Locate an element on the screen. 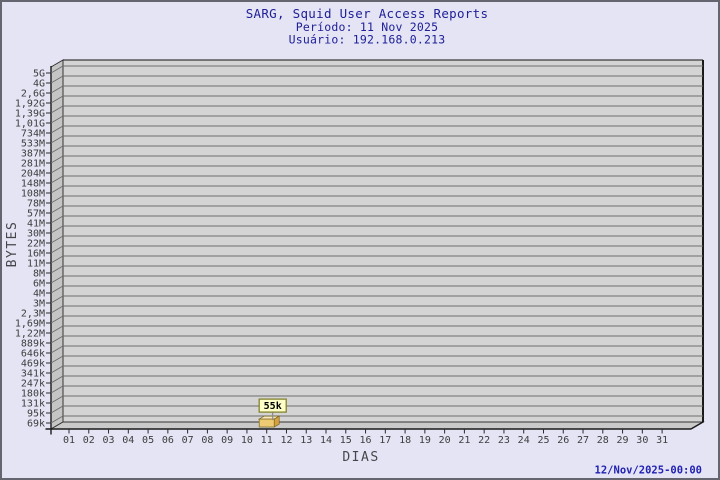 The width and height of the screenshot is (720, 480). x-tick-label: 11 is located at coordinates (267, 440).